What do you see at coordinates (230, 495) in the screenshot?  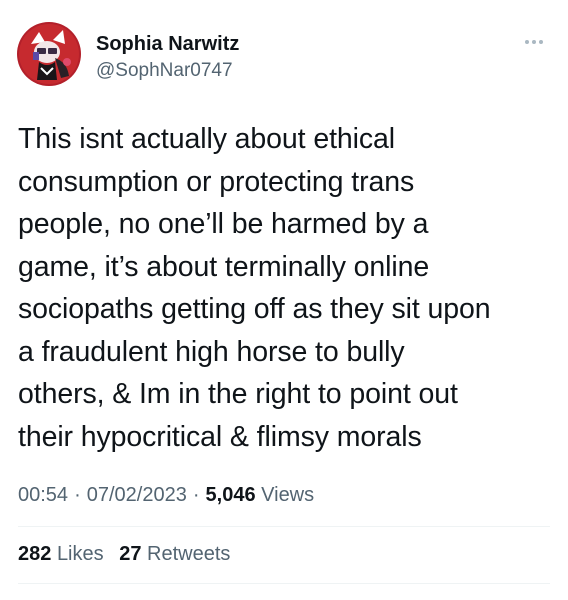 I see `views-count: 5,046` at bounding box center [230, 495].